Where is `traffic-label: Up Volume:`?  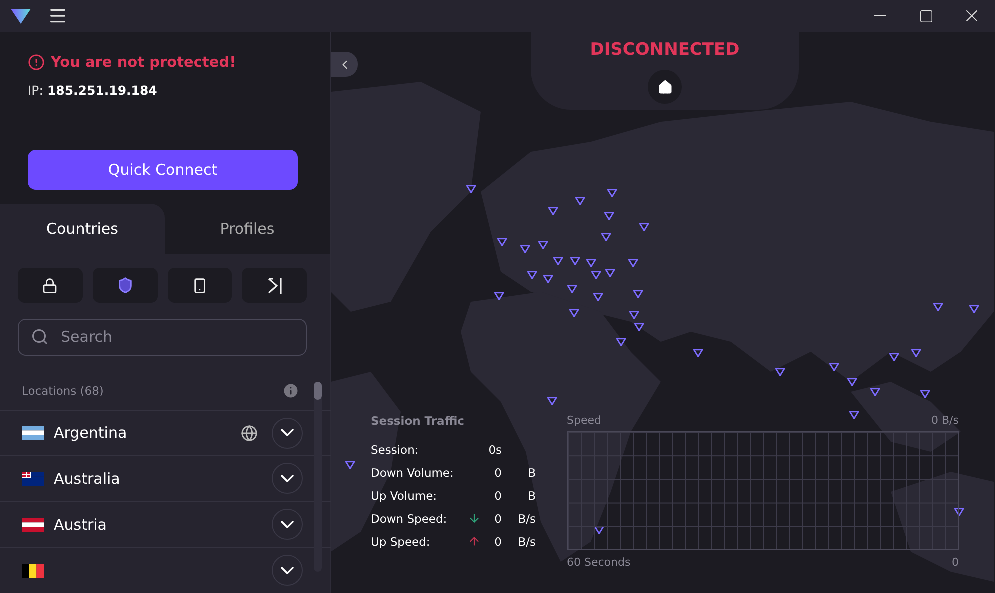 traffic-label: Up Volume: is located at coordinates (404, 495).